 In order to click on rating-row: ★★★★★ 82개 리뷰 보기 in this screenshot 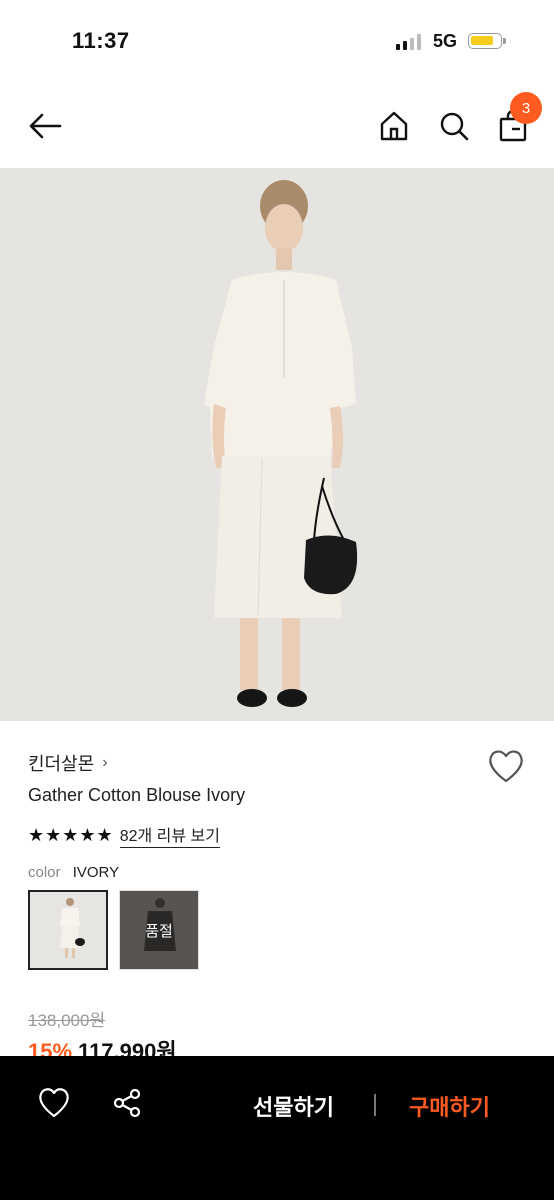, I will do `click(124, 835)`.